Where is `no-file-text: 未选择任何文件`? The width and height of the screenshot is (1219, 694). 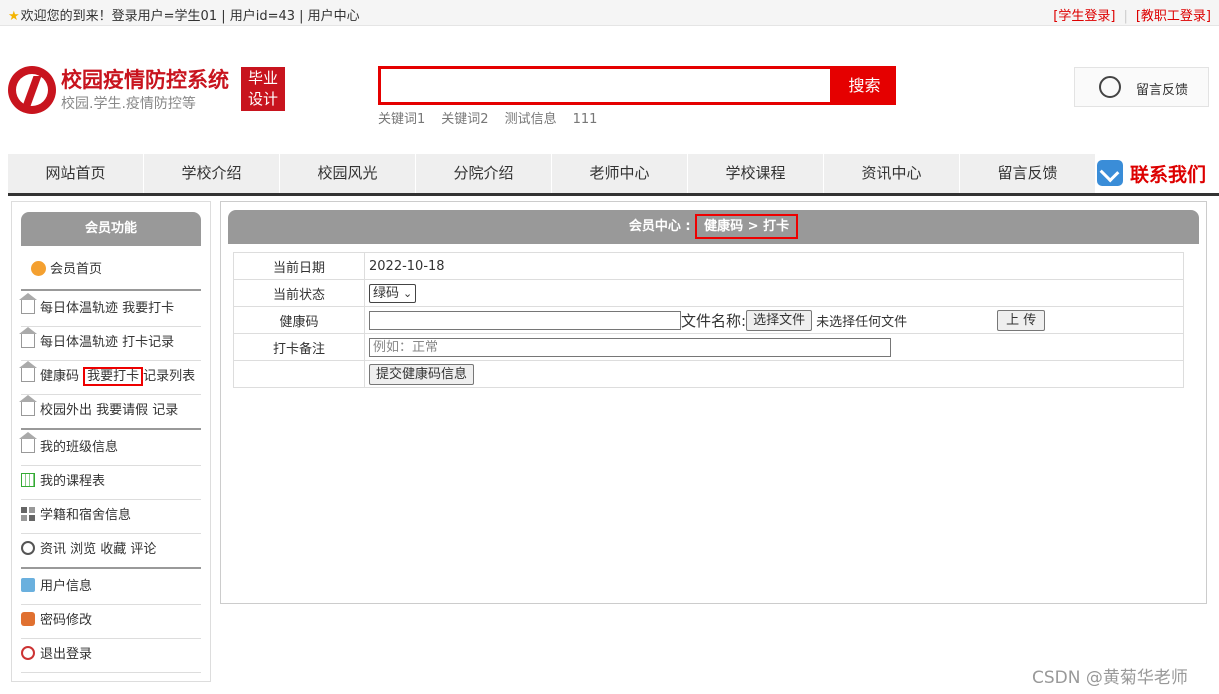 no-file-text: 未选择任何文件 is located at coordinates (862, 322).